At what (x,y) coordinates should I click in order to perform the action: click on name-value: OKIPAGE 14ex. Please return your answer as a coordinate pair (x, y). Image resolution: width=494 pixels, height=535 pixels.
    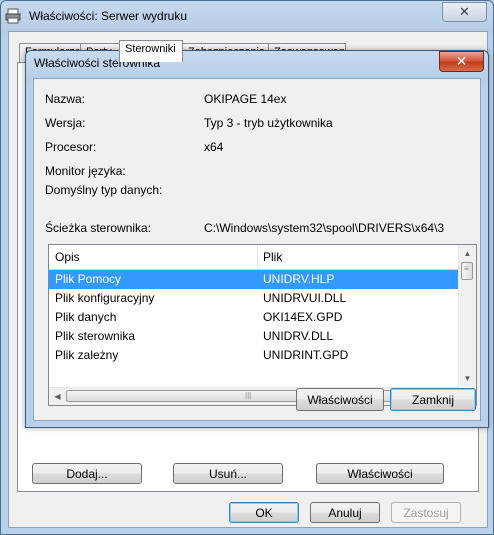
    Looking at the image, I should click on (245, 99).